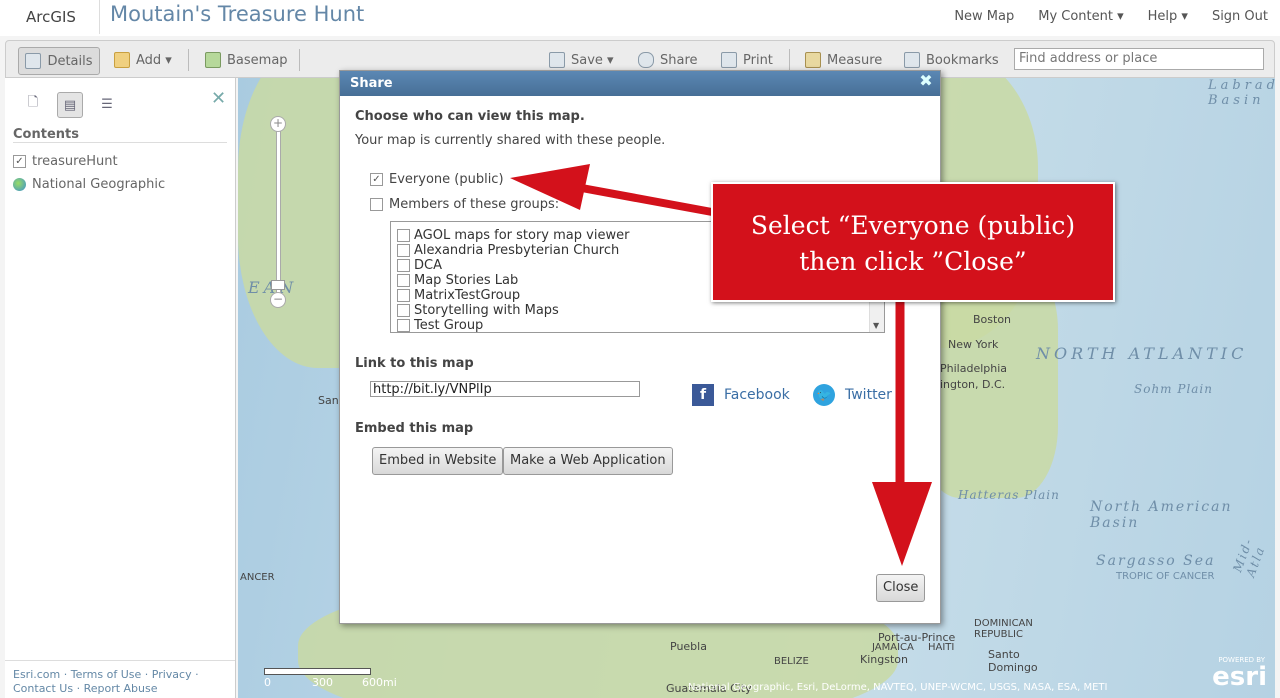  What do you see at coordinates (913, 225) in the screenshot?
I see `annotation-text: Select “Everyone (public)` at bounding box center [913, 225].